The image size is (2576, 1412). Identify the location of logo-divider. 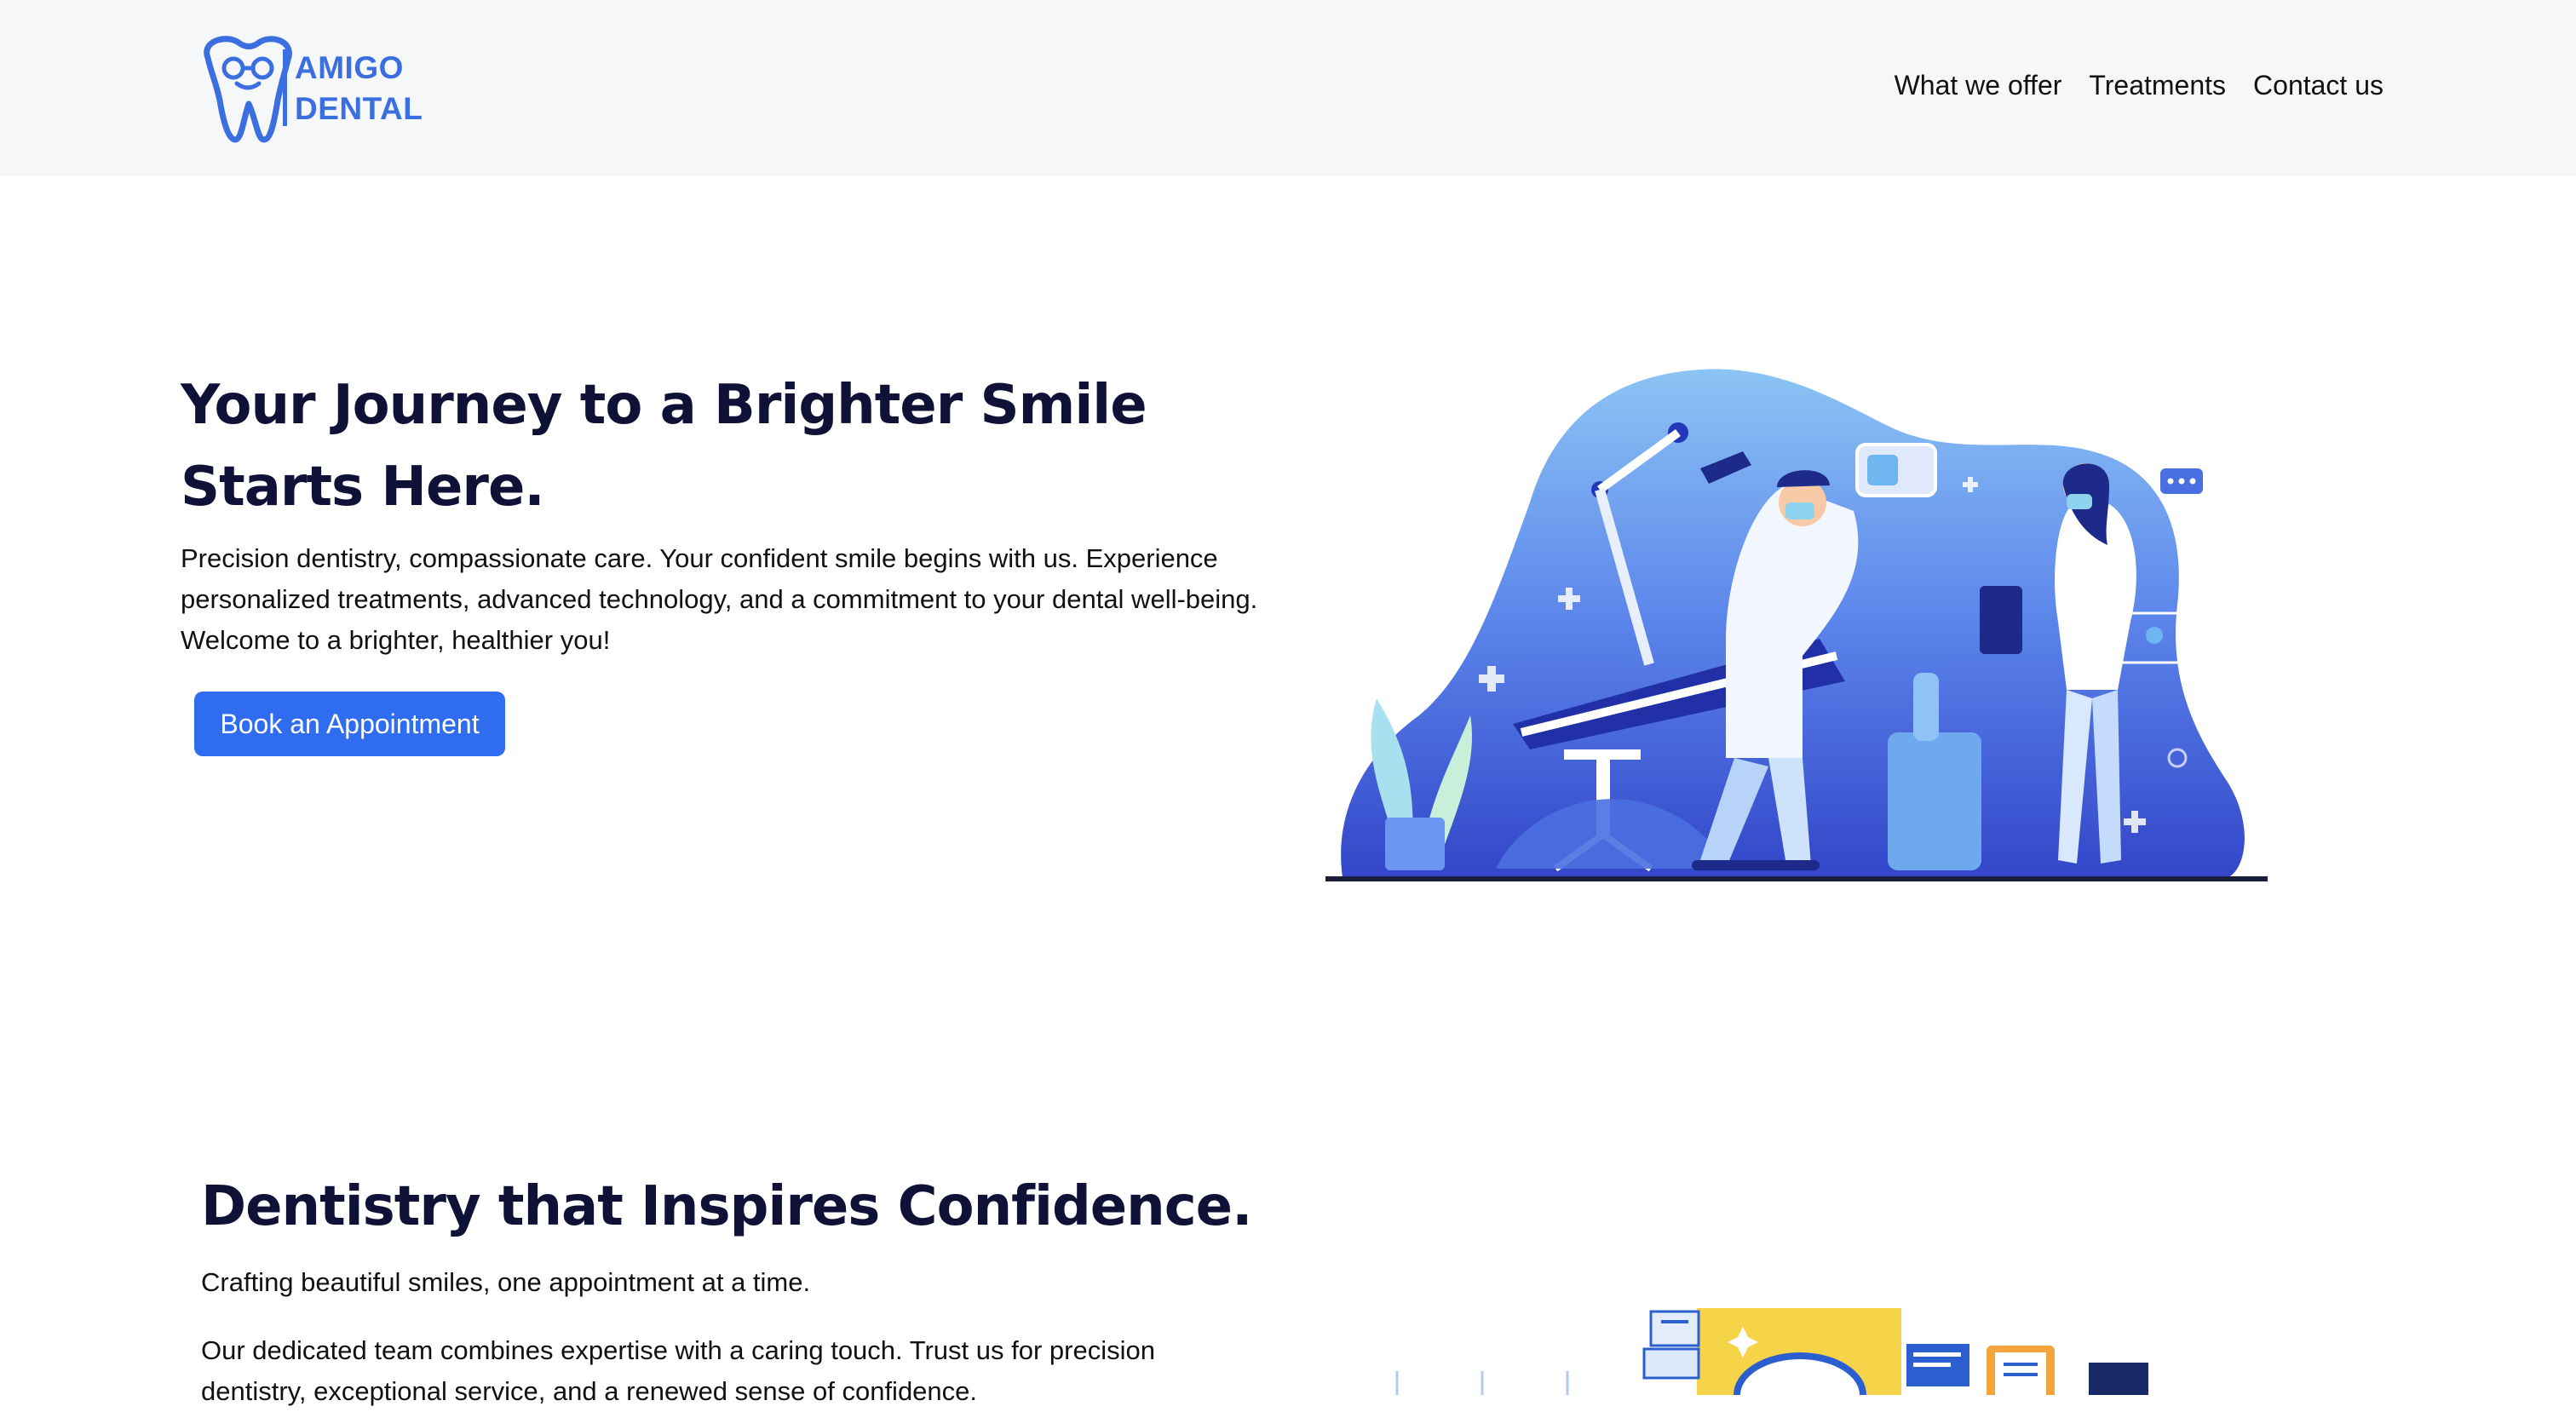
(285, 87).